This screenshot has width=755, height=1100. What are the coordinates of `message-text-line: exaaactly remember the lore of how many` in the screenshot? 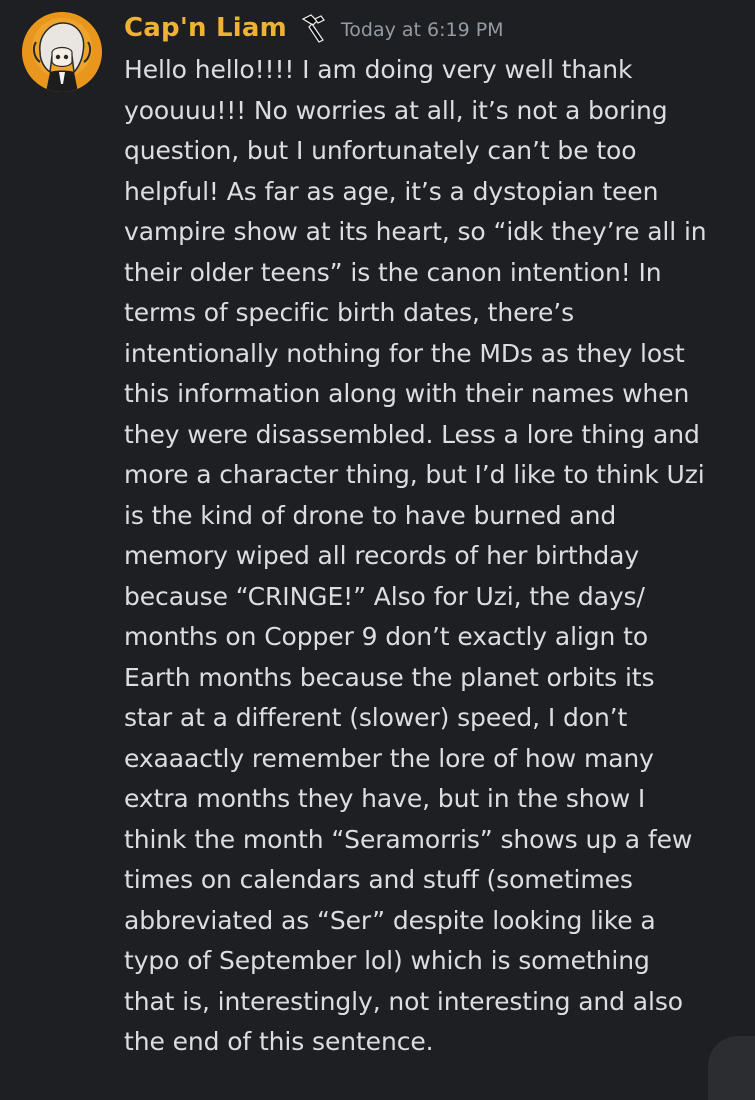 It's located at (389, 758).